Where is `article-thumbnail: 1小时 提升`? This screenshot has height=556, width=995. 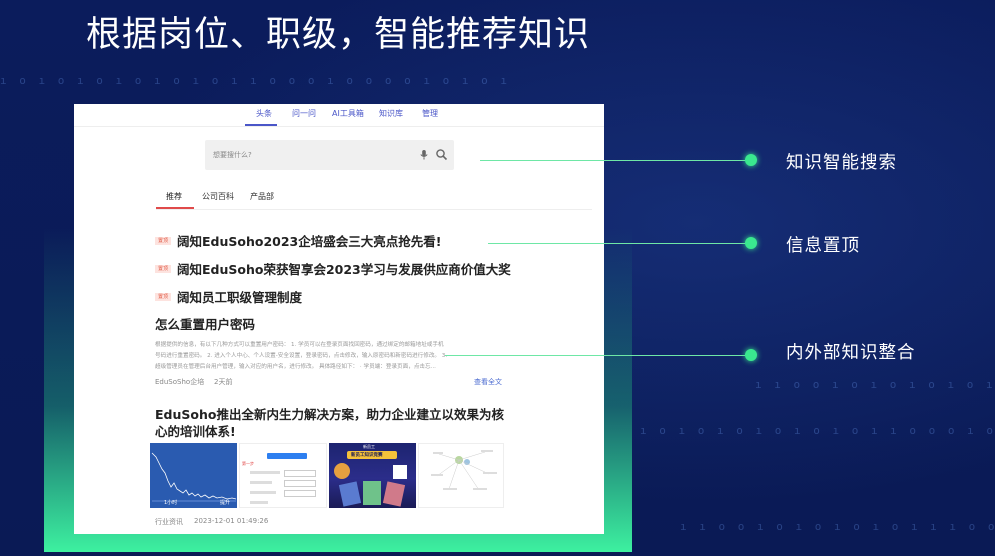 article-thumbnail: 1小时 提升 is located at coordinates (193, 475).